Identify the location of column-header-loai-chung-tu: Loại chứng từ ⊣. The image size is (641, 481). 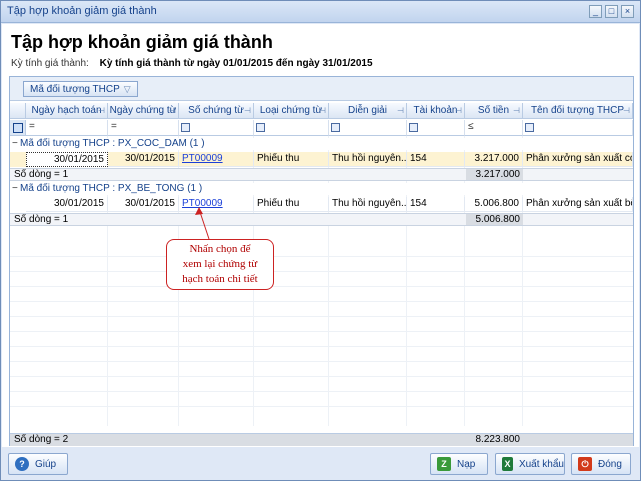
(291, 111).